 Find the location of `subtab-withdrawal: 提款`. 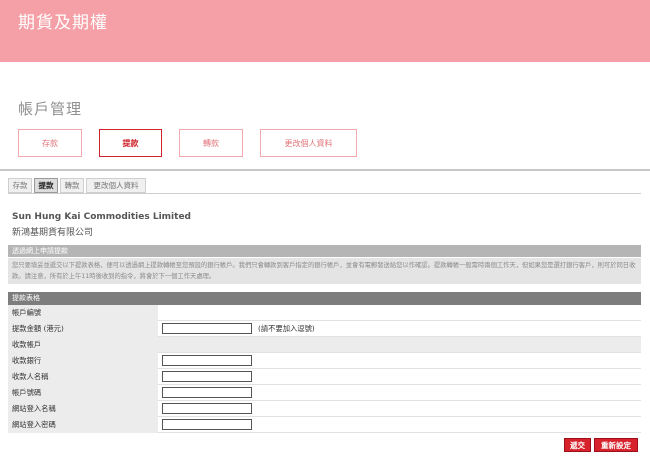

subtab-withdrawal: 提款 is located at coordinates (46, 185).